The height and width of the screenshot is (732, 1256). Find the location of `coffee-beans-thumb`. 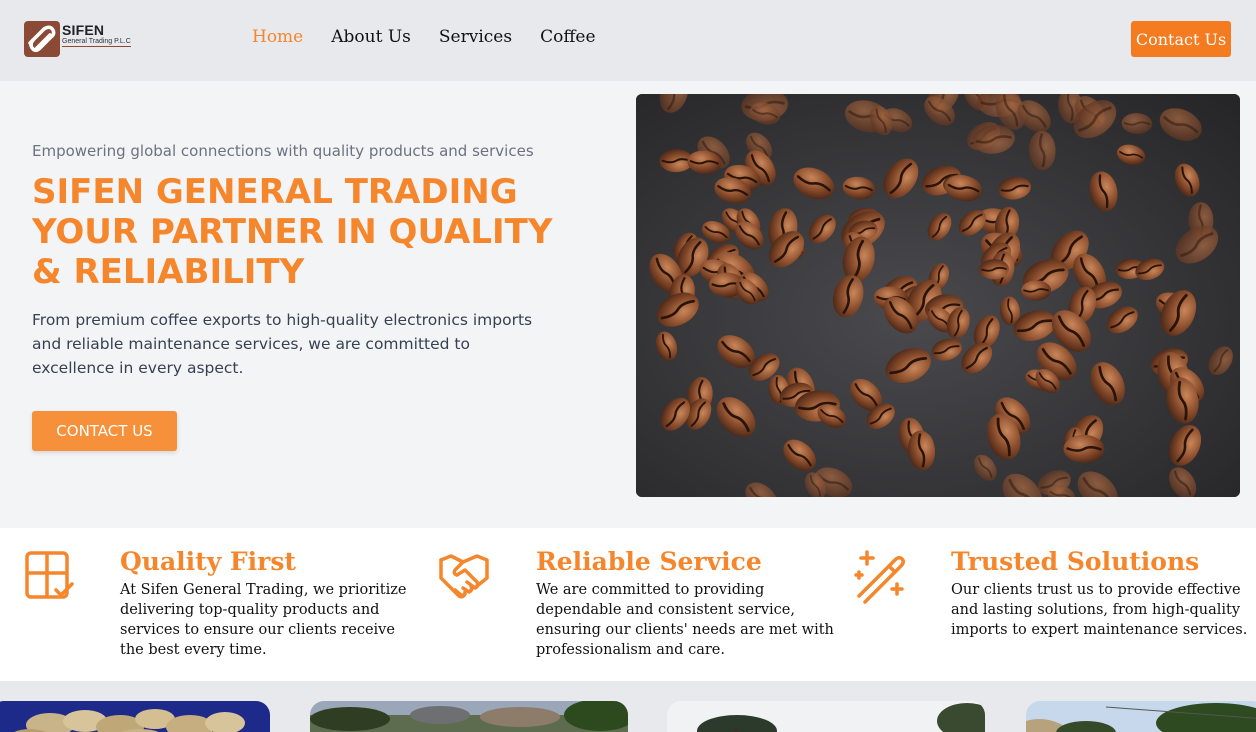

coffee-beans-thumb is located at coordinates (135, 716).